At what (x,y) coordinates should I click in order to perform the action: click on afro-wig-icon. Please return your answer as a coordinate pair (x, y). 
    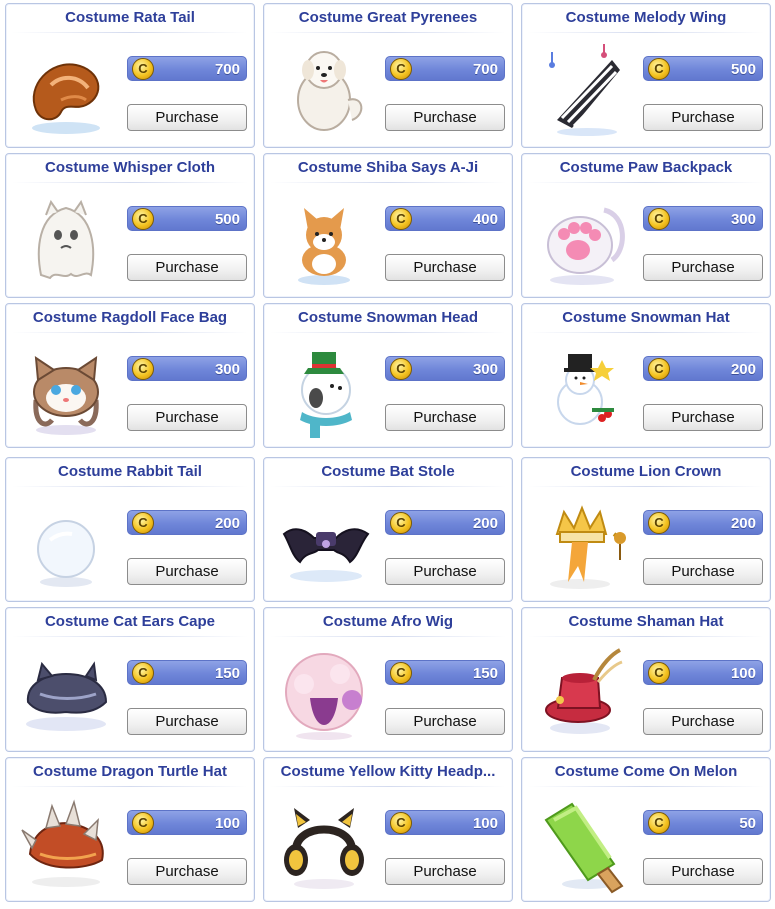
    Looking at the image, I should click on (324, 694).